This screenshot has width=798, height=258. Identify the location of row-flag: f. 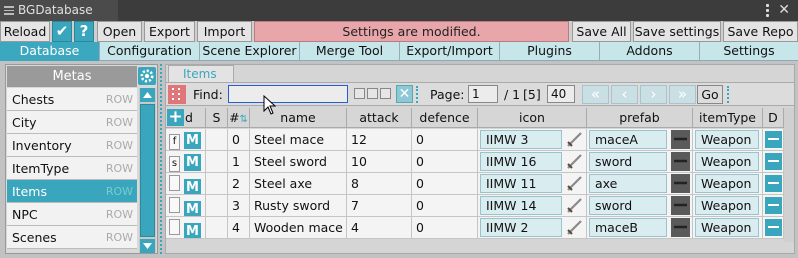
(174, 142).